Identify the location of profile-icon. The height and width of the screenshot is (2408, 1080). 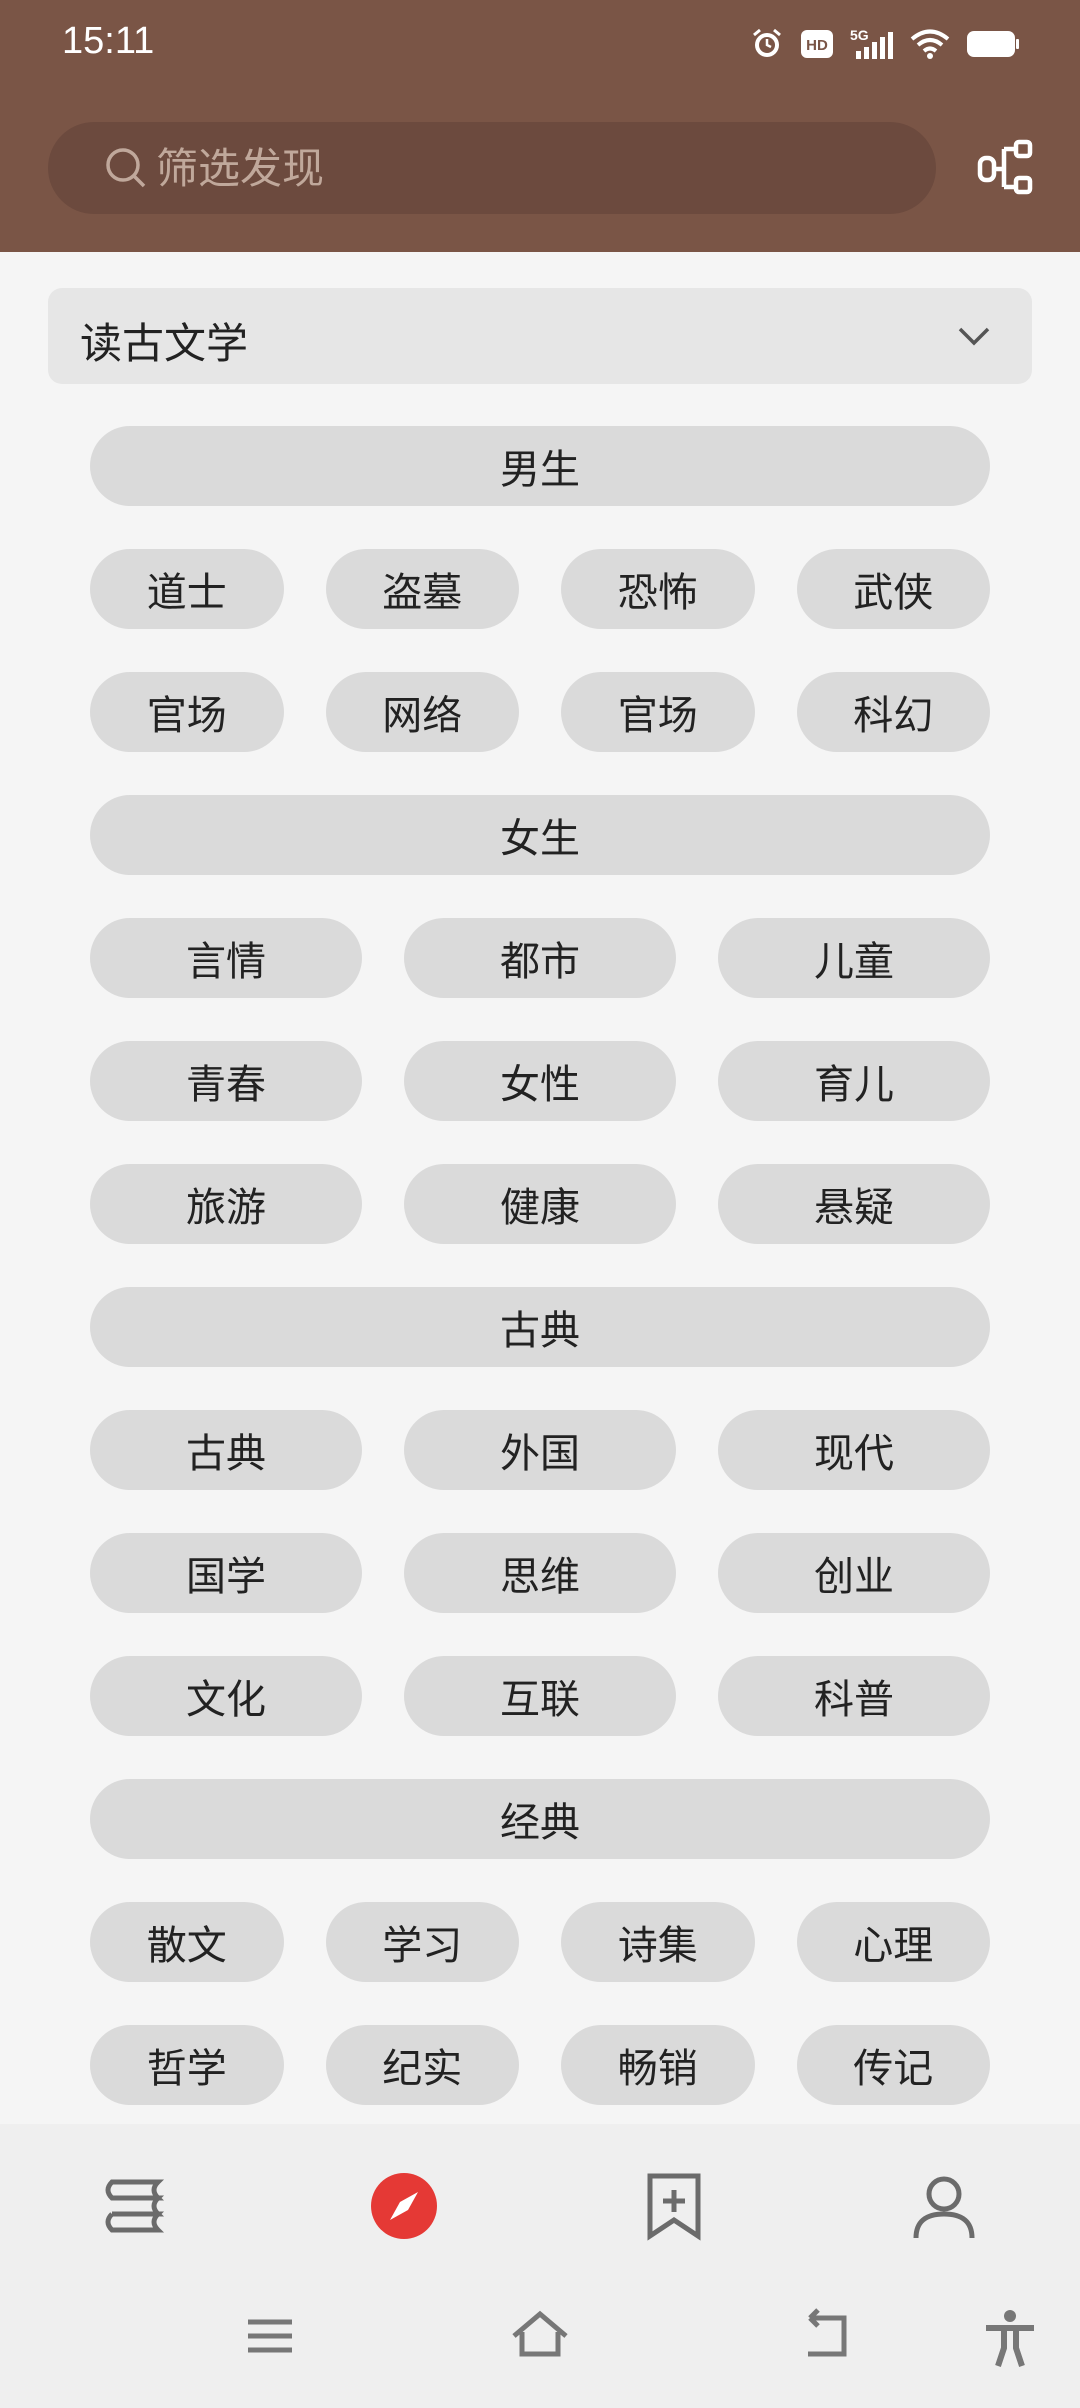
(944, 2206).